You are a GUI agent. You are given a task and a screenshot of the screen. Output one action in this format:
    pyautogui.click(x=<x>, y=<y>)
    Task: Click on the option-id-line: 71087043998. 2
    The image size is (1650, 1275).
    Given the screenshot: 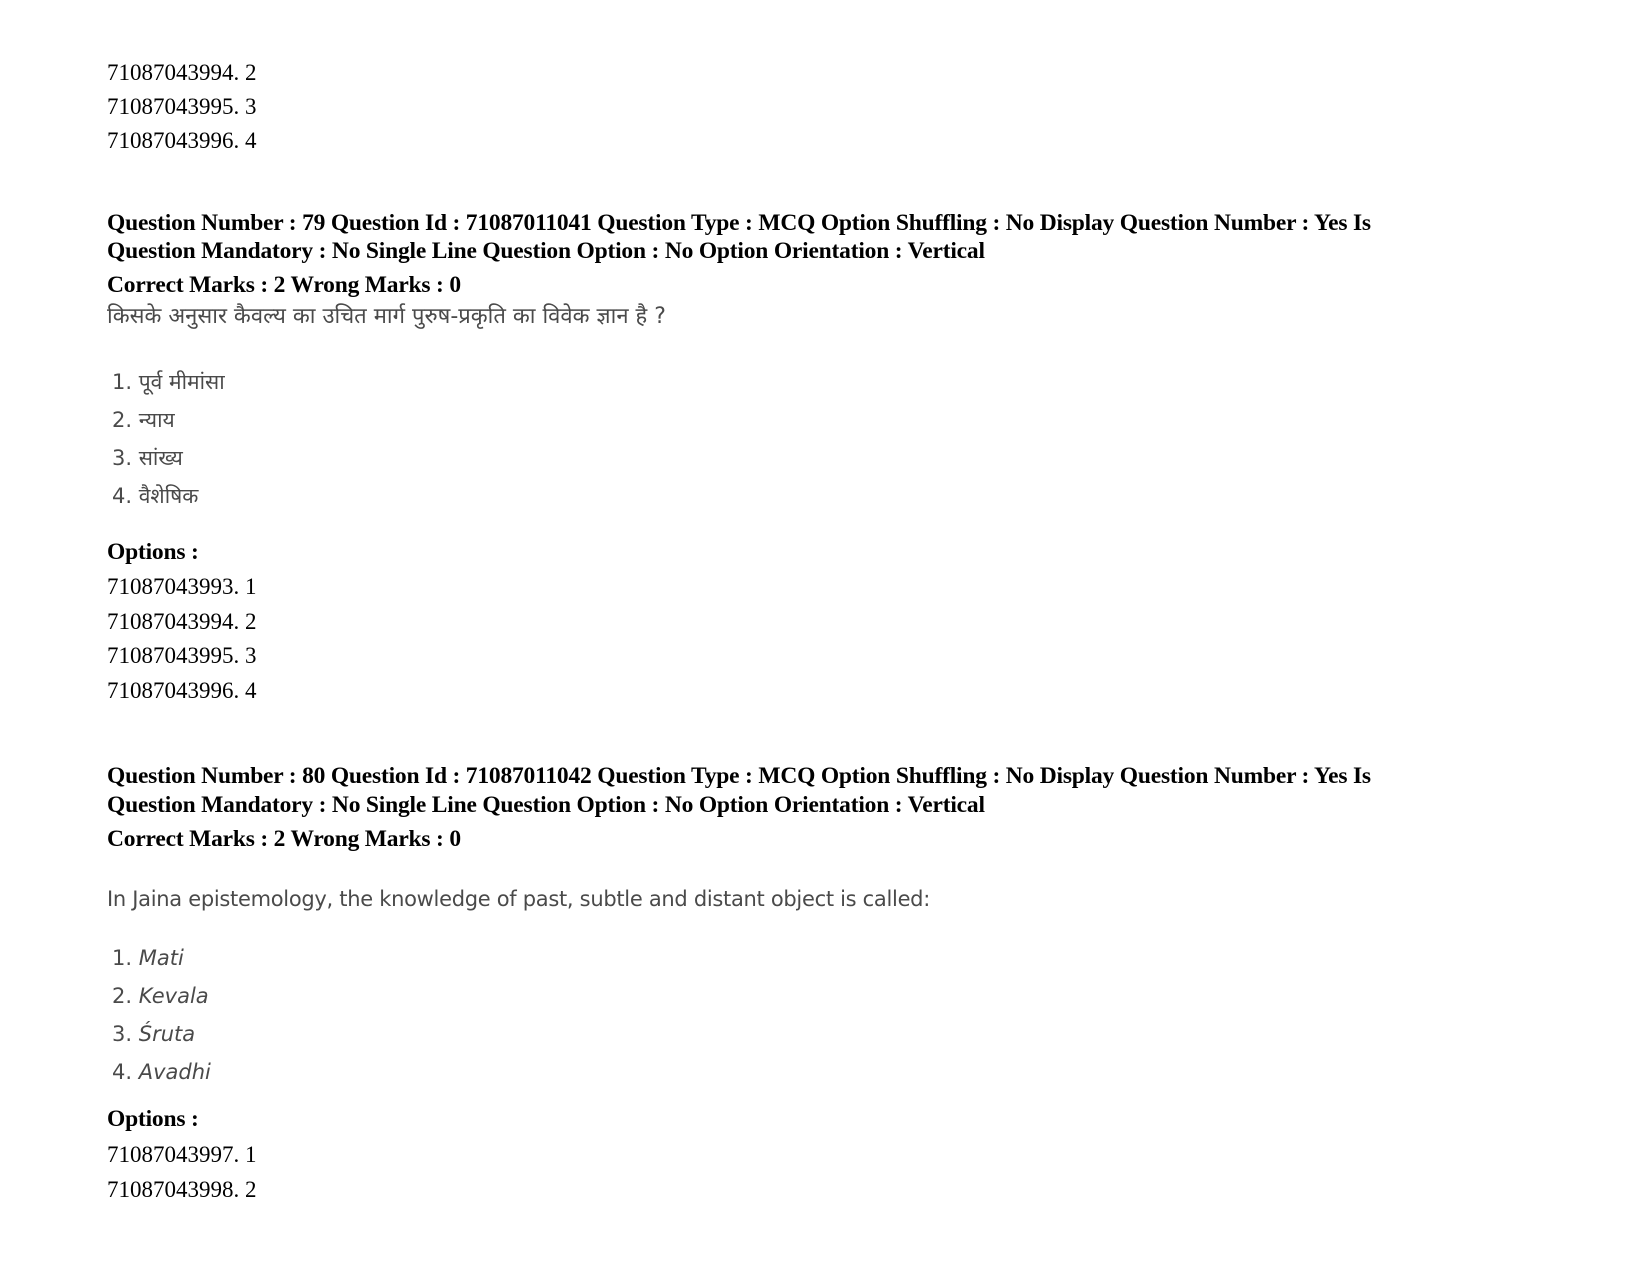 What is the action you would take?
    pyautogui.click(x=182, y=1189)
    